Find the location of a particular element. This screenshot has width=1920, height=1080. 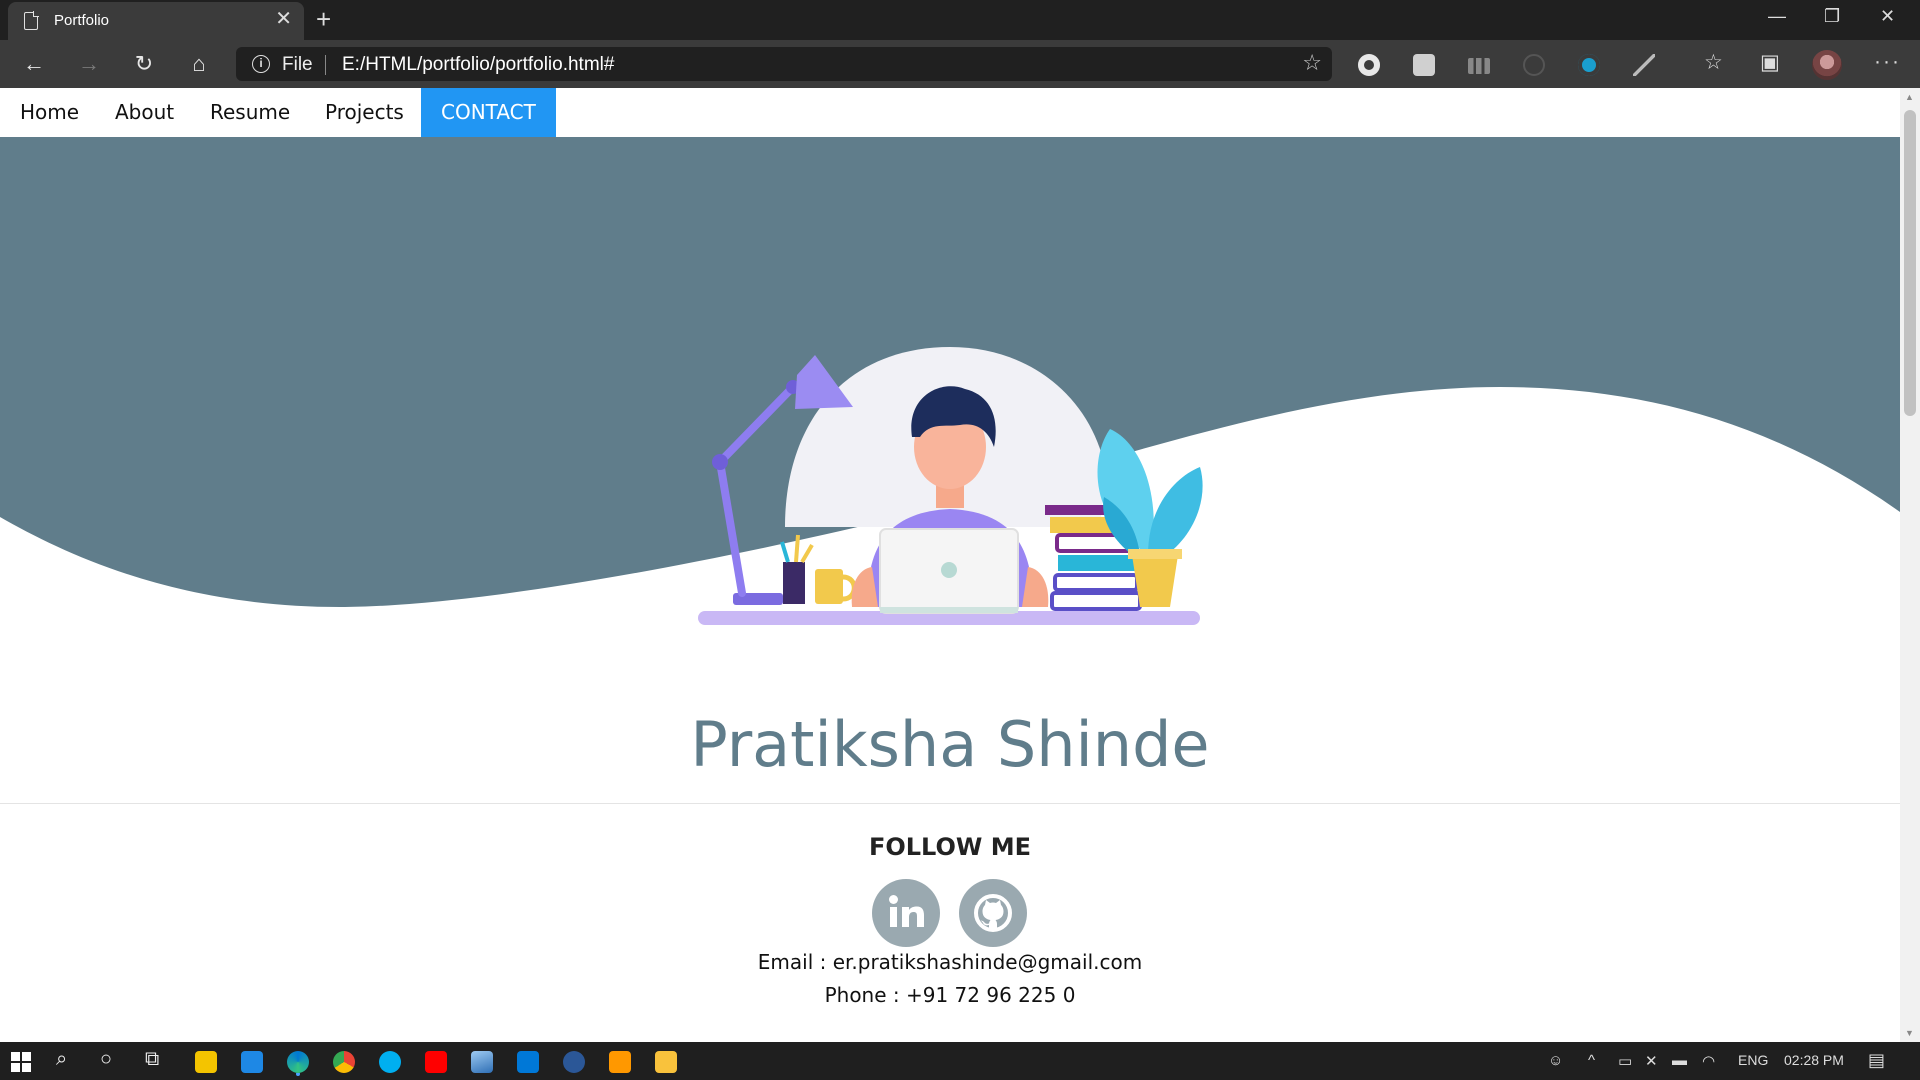

address-separator is located at coordinates (325, 65).